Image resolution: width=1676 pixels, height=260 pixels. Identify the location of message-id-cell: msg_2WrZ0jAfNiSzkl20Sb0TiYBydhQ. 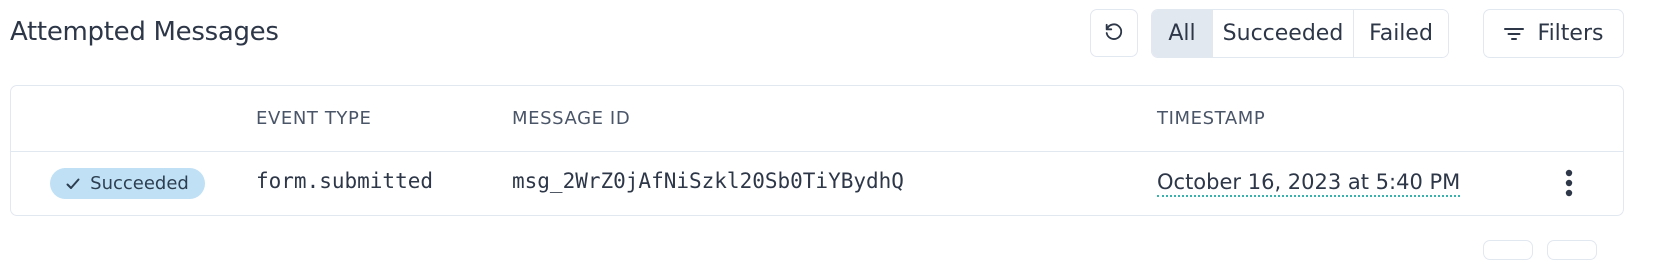
(708, 181).